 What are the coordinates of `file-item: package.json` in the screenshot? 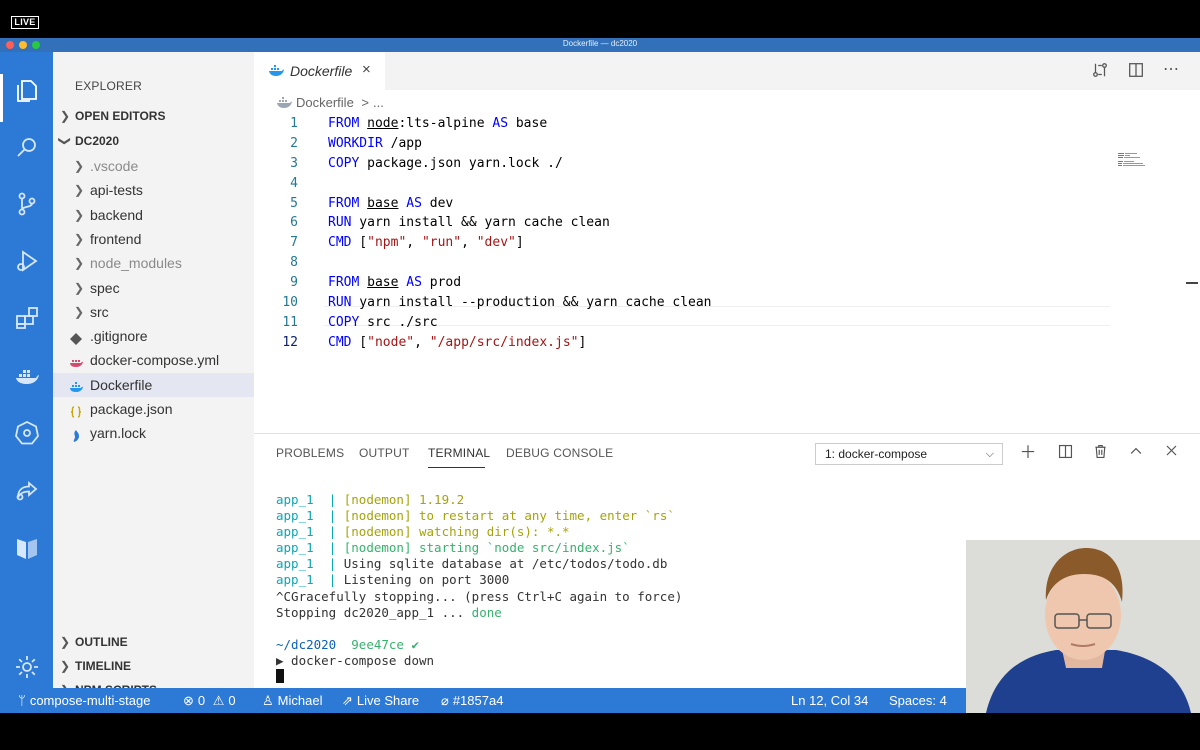 It's located at (153, 409).